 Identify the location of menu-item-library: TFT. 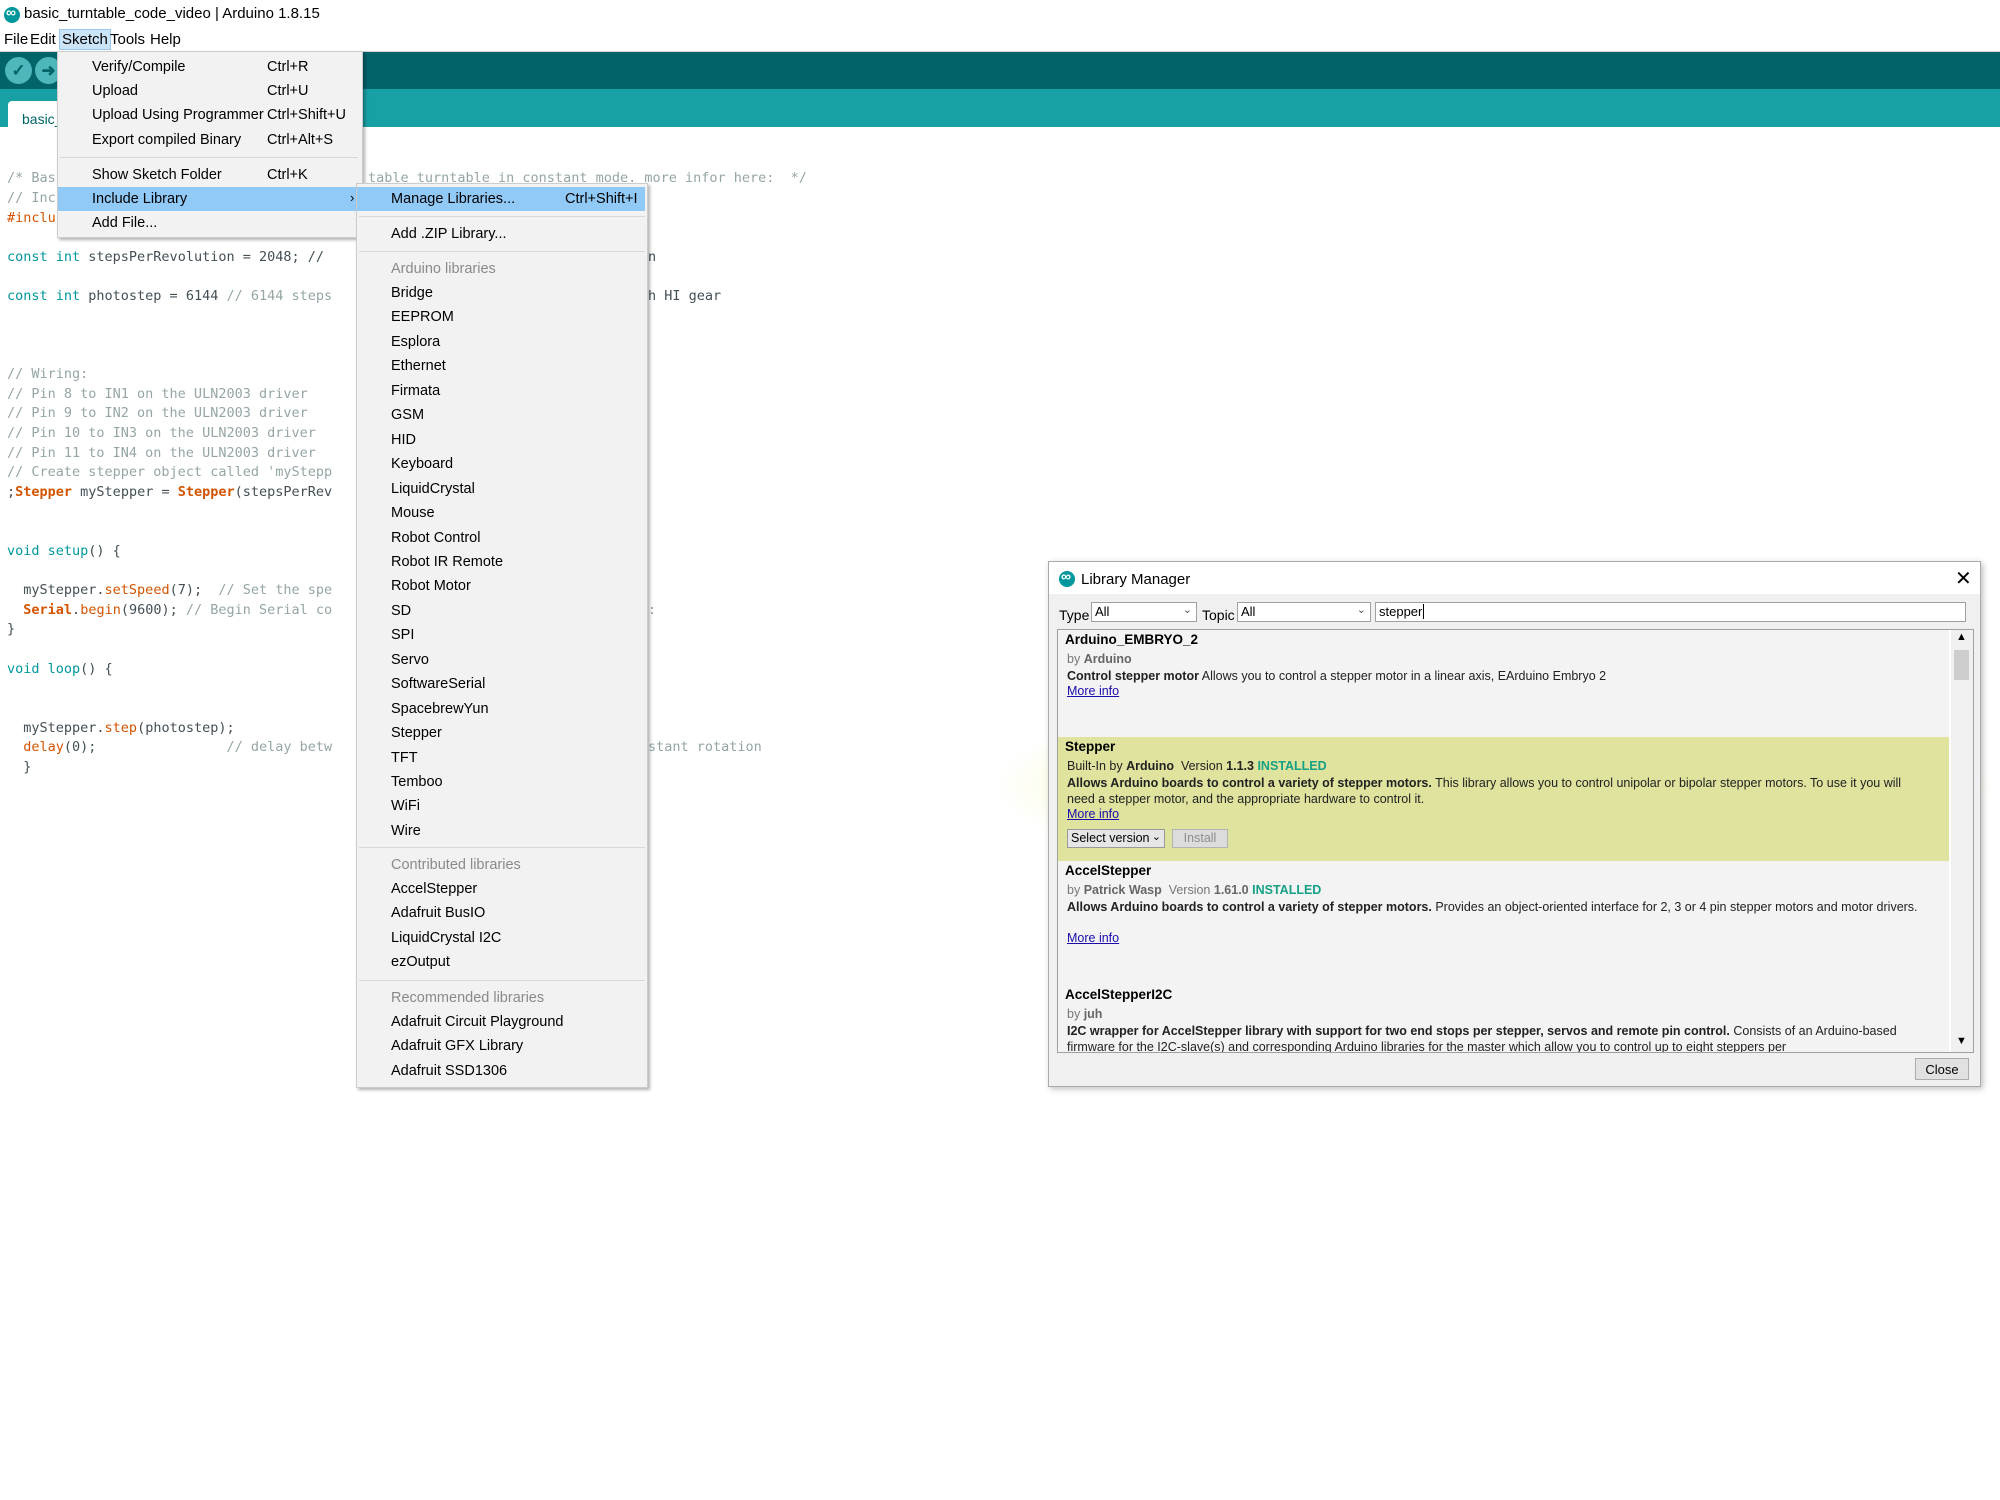
(501, 758).